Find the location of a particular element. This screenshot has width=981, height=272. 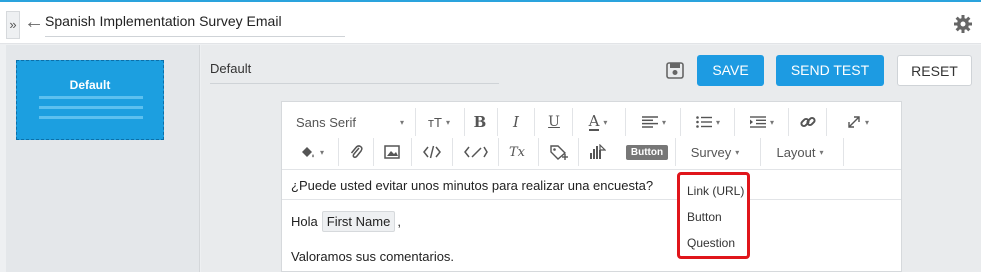

layout-dropdown-label: Layout is located at coordinates (796, 152).